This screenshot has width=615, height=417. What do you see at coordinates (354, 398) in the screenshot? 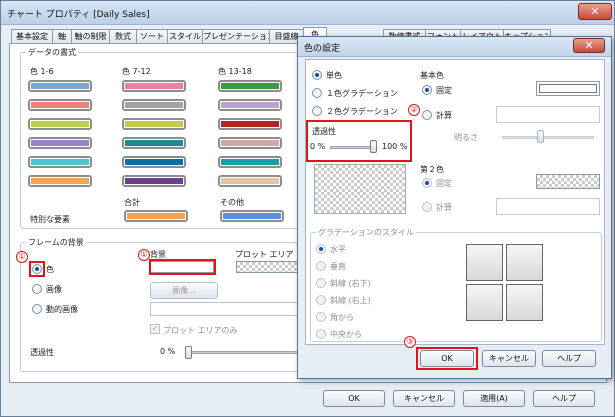
I see `ok-button: OK` at bounding box center [354, 398].